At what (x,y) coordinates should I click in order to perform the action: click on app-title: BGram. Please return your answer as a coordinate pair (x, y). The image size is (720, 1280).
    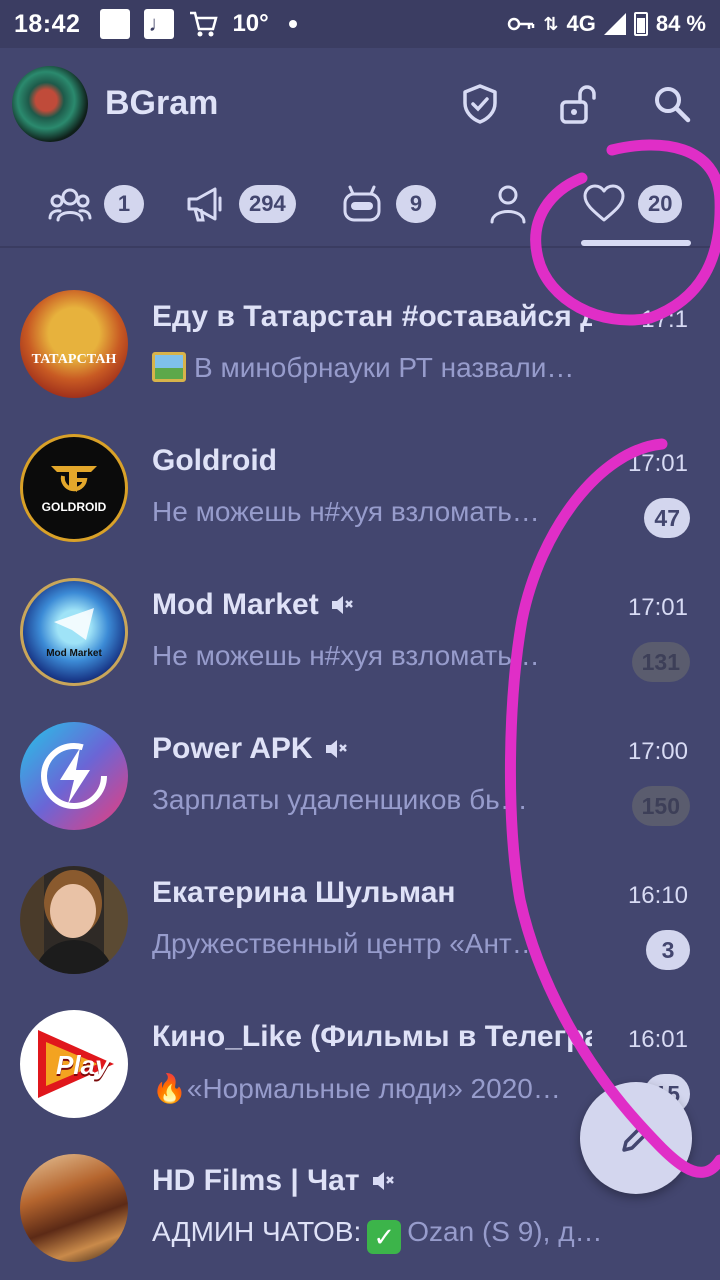
    Looking at the image, I should click on (162, 103).